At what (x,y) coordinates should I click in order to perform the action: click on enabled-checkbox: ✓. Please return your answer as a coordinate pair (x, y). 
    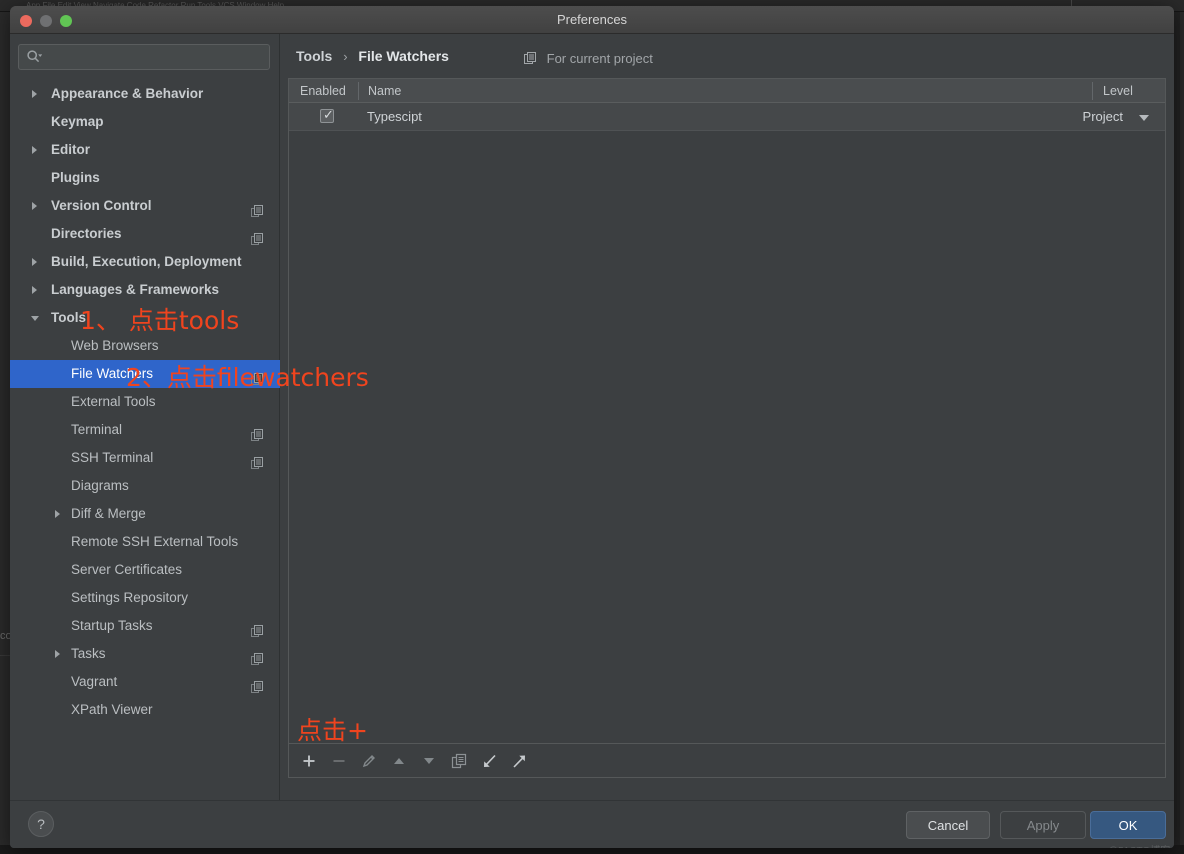
    Looking at the image, I should click on (327, 115).